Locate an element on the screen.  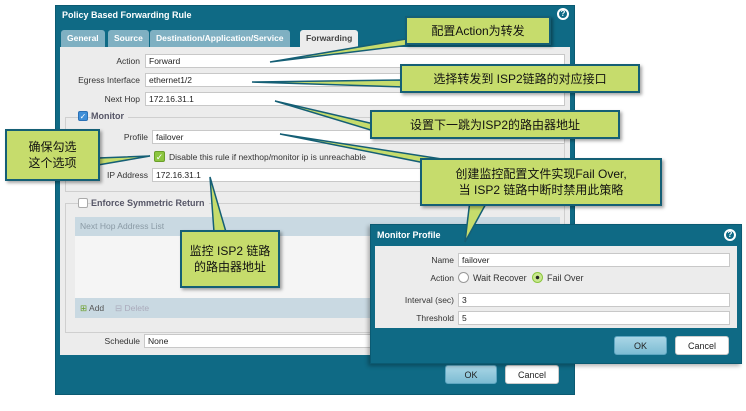
pointer-next-hop is located at coordinates (324, 116).